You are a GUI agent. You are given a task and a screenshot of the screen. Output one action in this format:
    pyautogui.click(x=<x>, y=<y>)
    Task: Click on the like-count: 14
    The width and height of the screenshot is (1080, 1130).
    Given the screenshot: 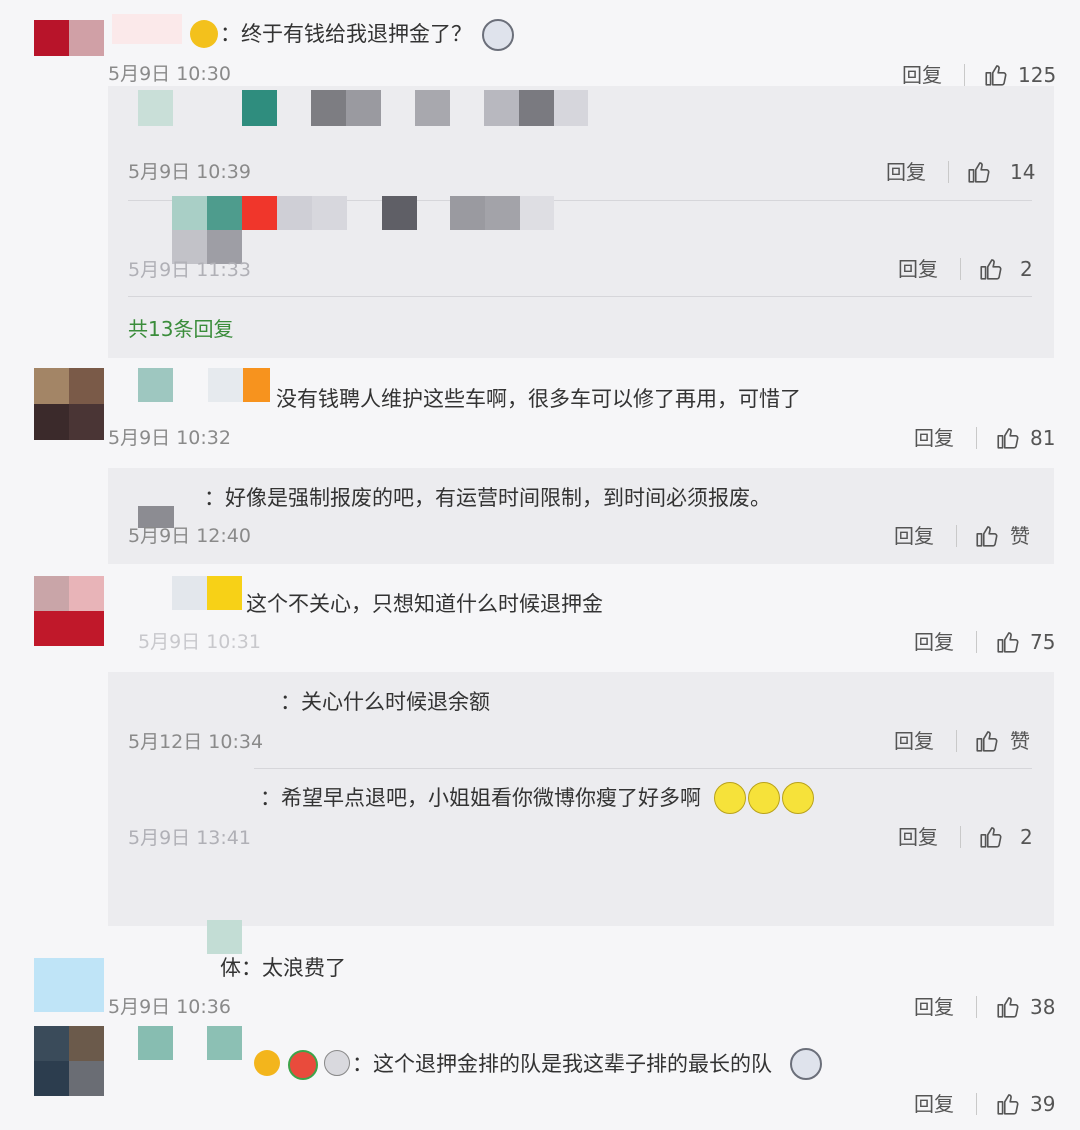 What is the action you would take?
    pyautogui.click(x=1023, y=172)
    